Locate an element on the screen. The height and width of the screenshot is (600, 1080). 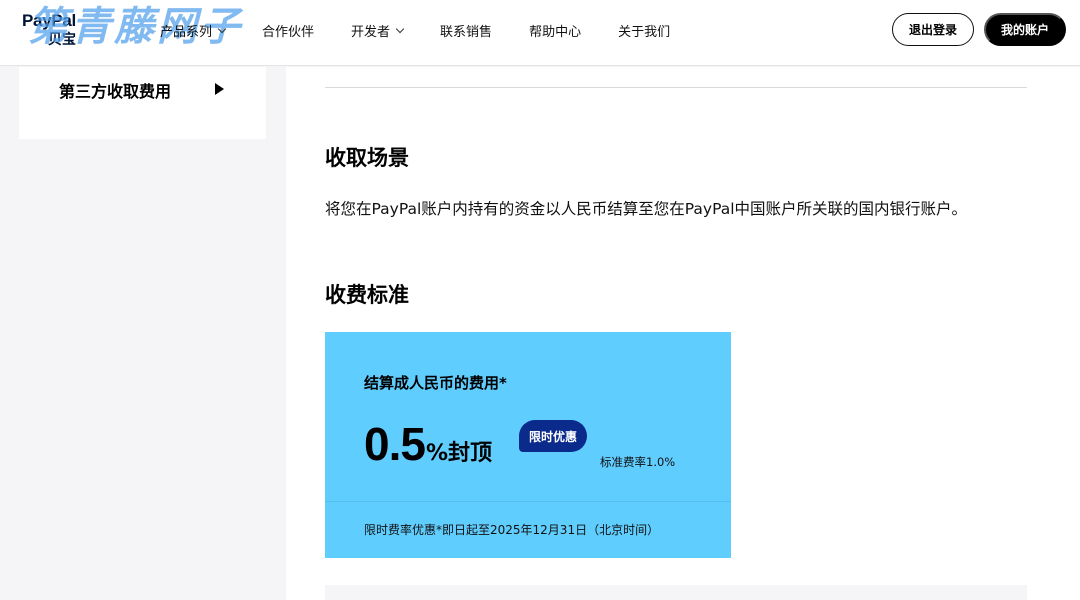
logo-text: PayPal is located at coordinates (49, 20).